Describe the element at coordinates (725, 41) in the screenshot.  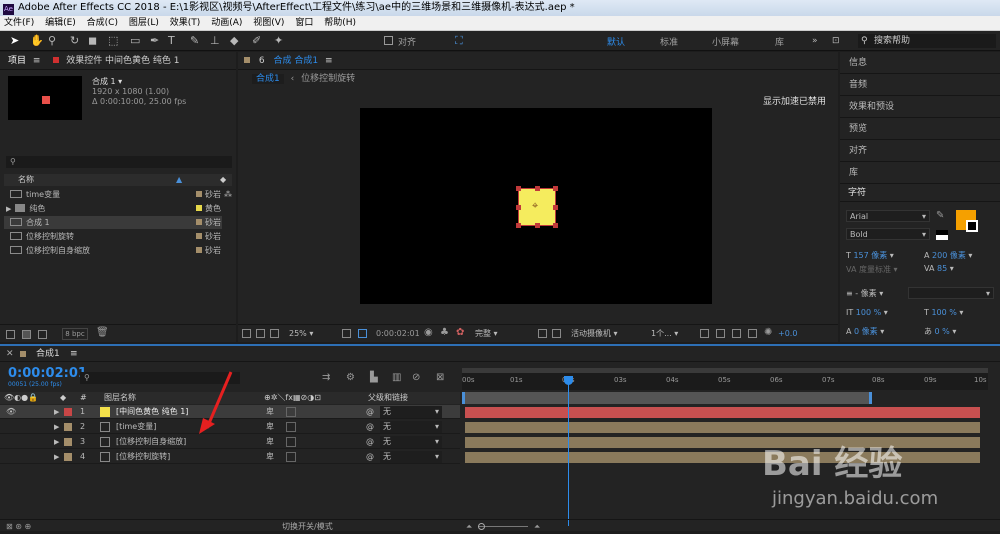
I see `workspace-small-screen: 小屏幕` at that location.